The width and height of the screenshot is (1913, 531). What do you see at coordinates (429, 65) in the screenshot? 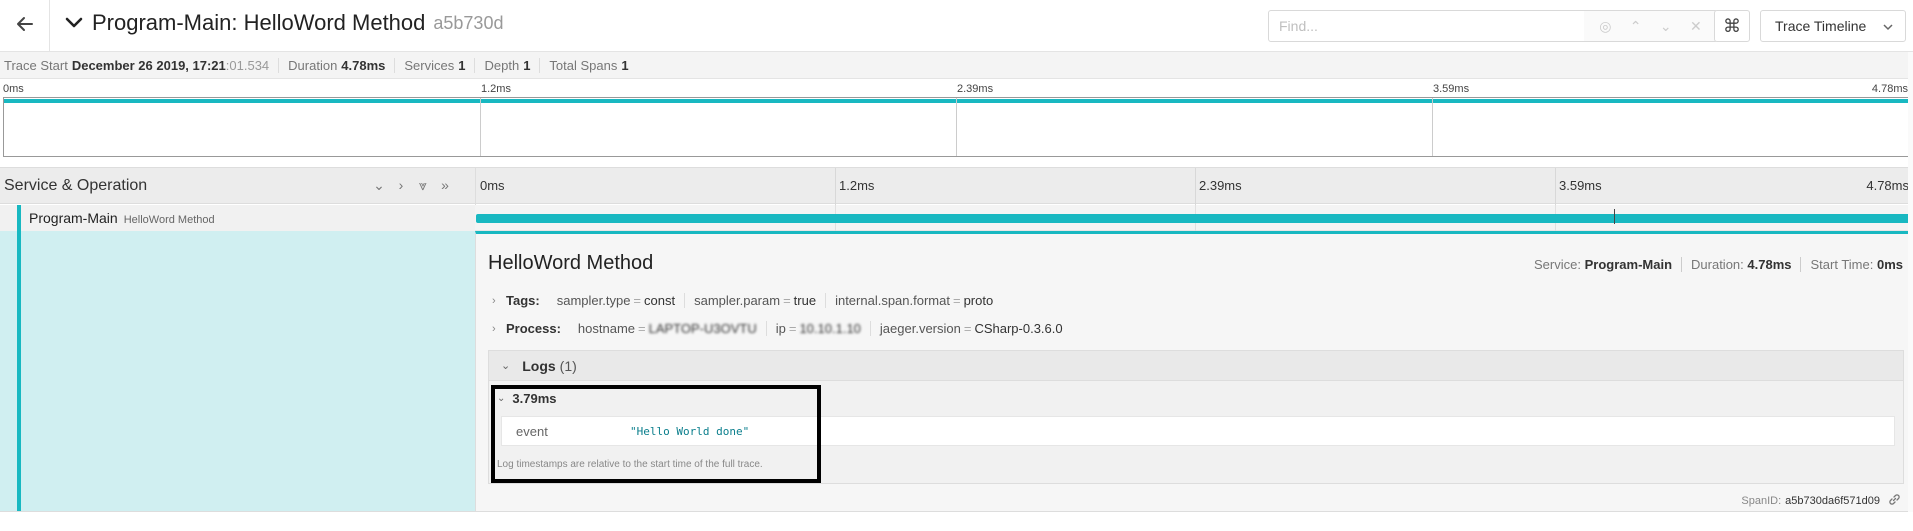
I see `services-label: Services` at bounding box center [429, 65].